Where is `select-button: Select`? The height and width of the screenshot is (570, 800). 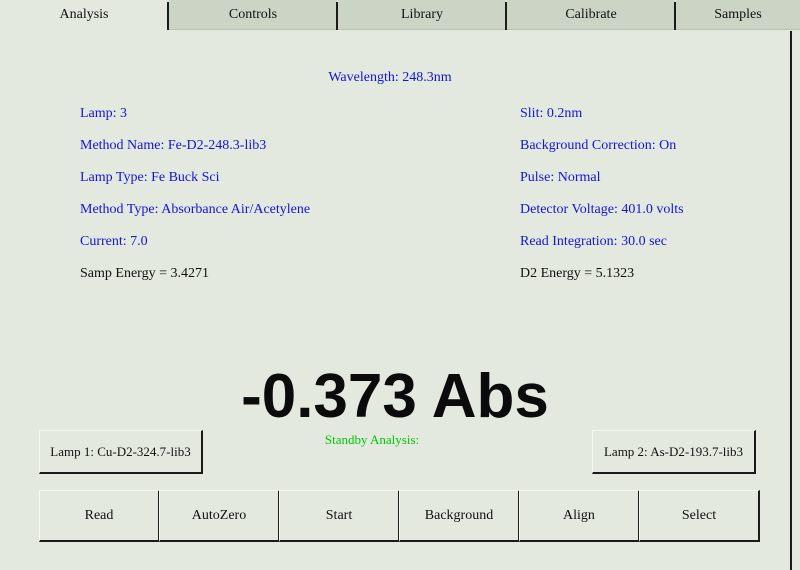
select-button: Select is located at coordinates (699, 516).